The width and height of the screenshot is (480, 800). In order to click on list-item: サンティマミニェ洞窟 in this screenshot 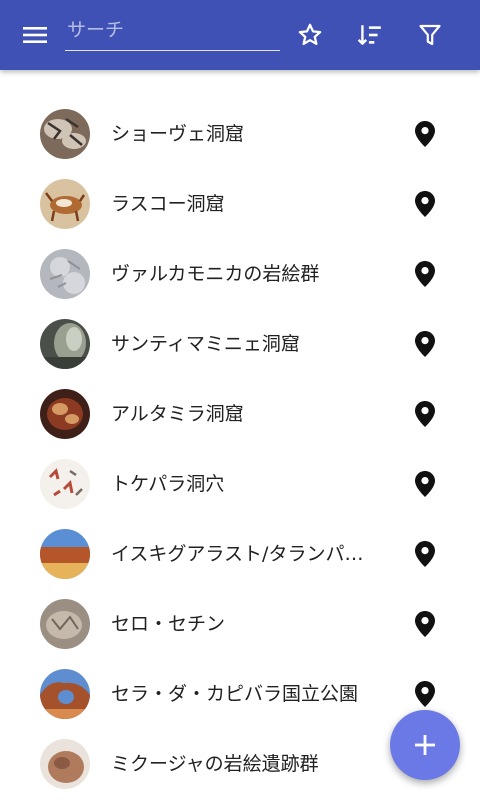, I will do `click(240, 344)`.